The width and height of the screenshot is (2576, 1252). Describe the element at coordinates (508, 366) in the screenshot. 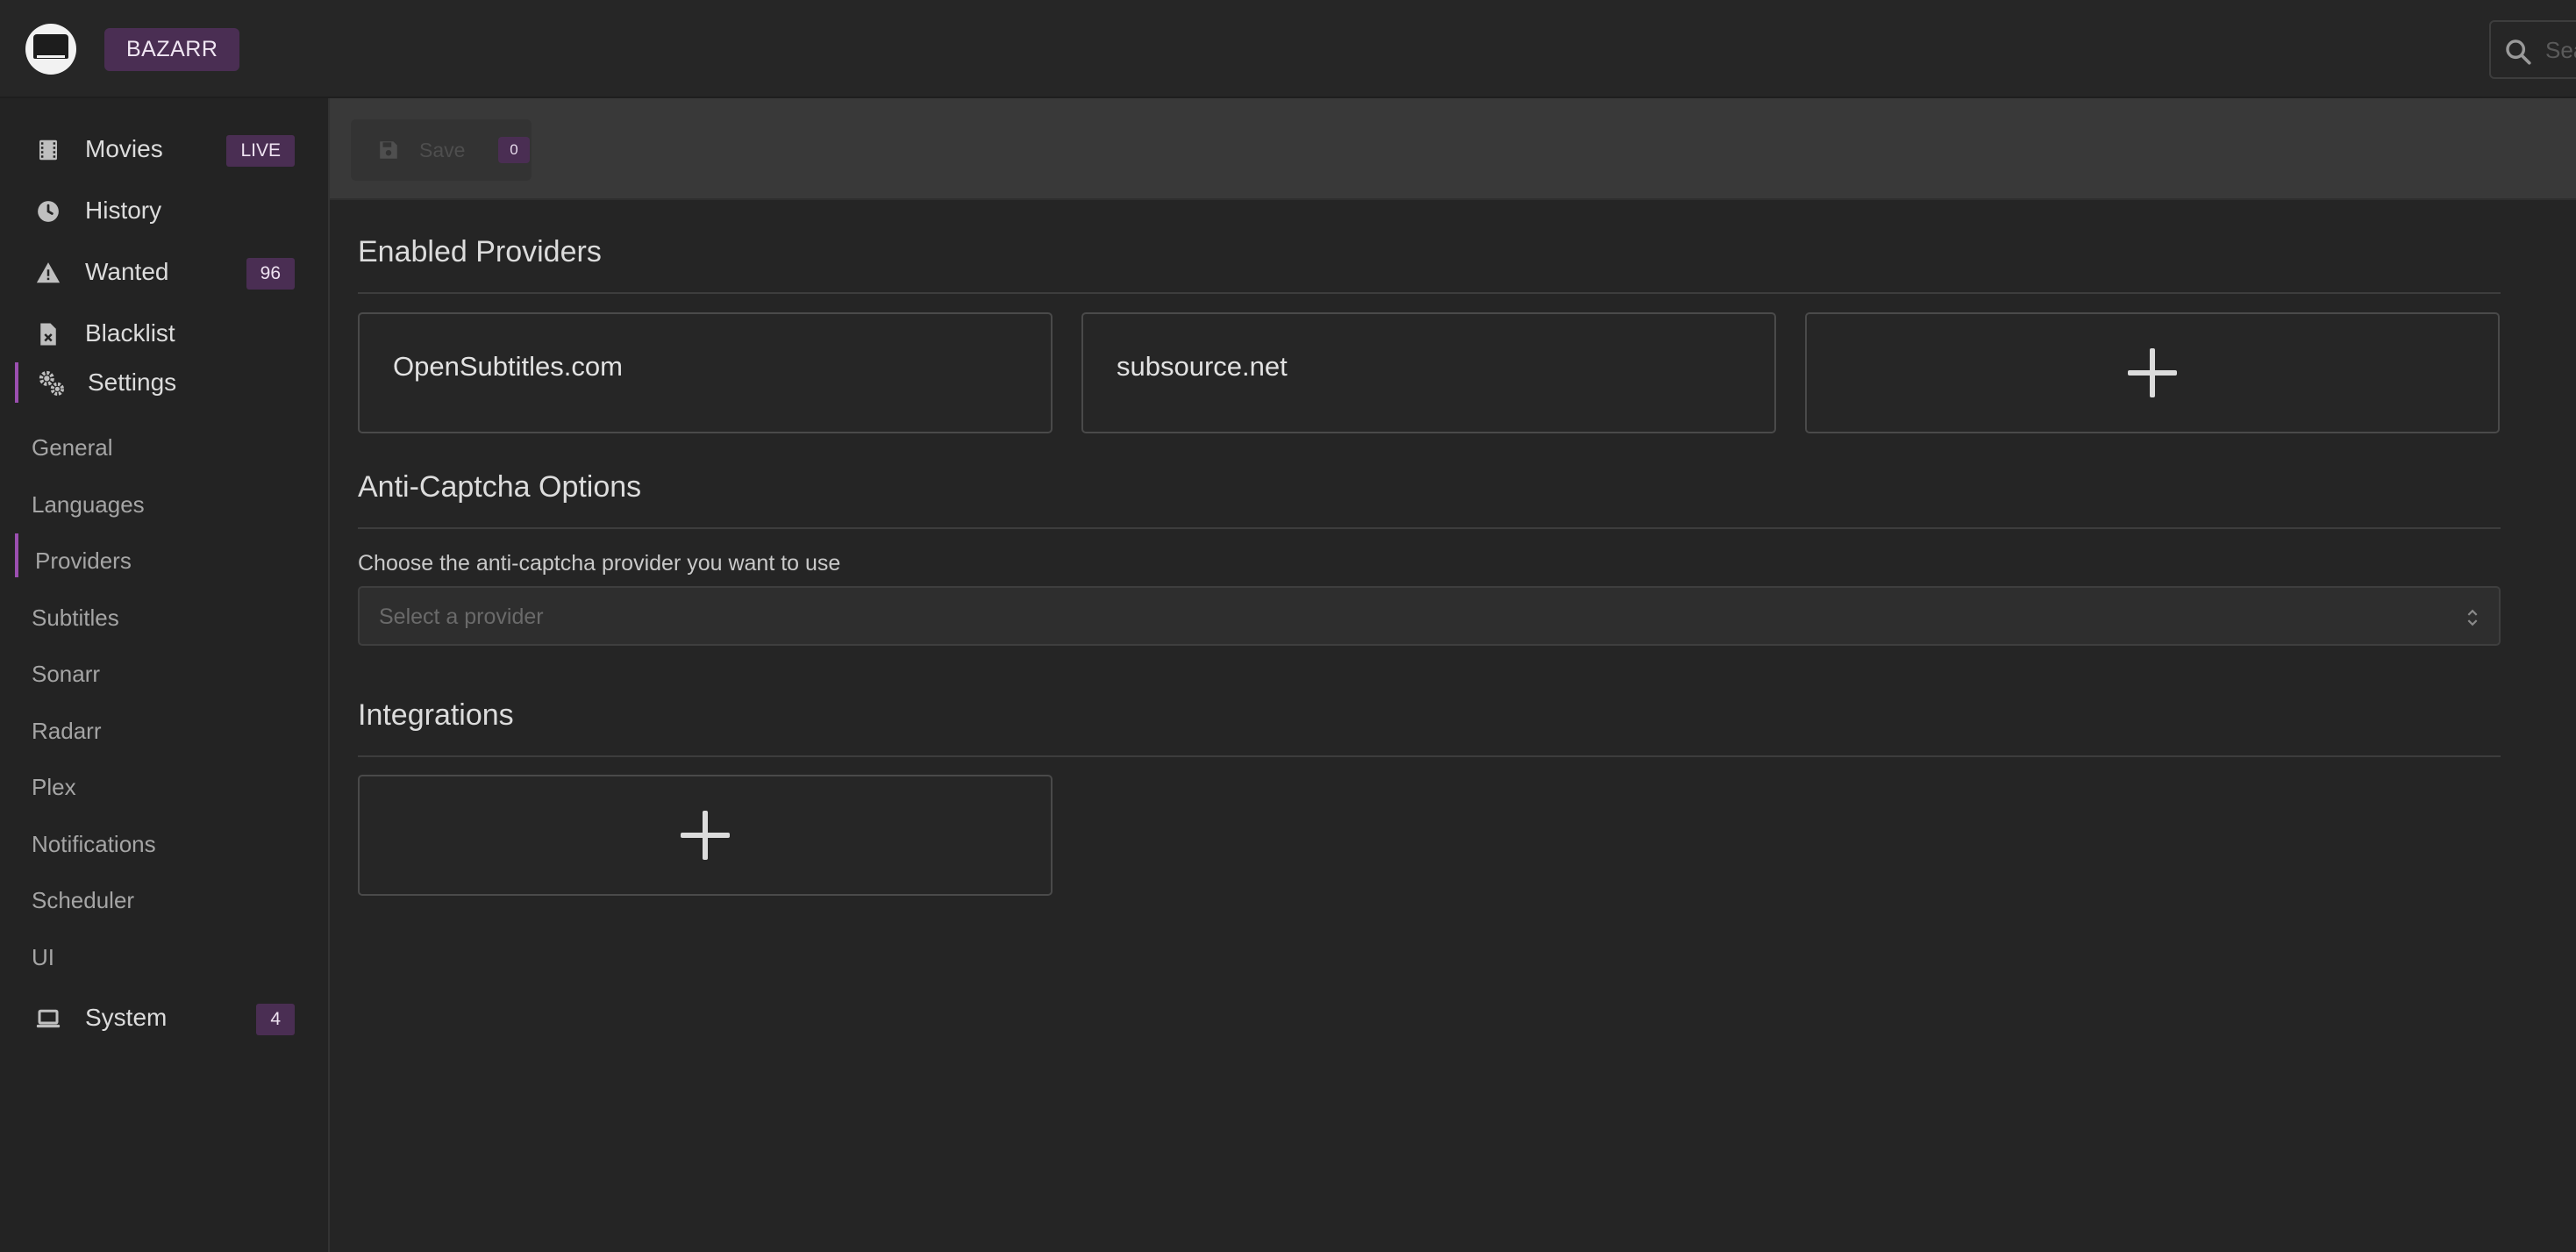

I see `provider-name: OpenSubtitles.com` at that location.